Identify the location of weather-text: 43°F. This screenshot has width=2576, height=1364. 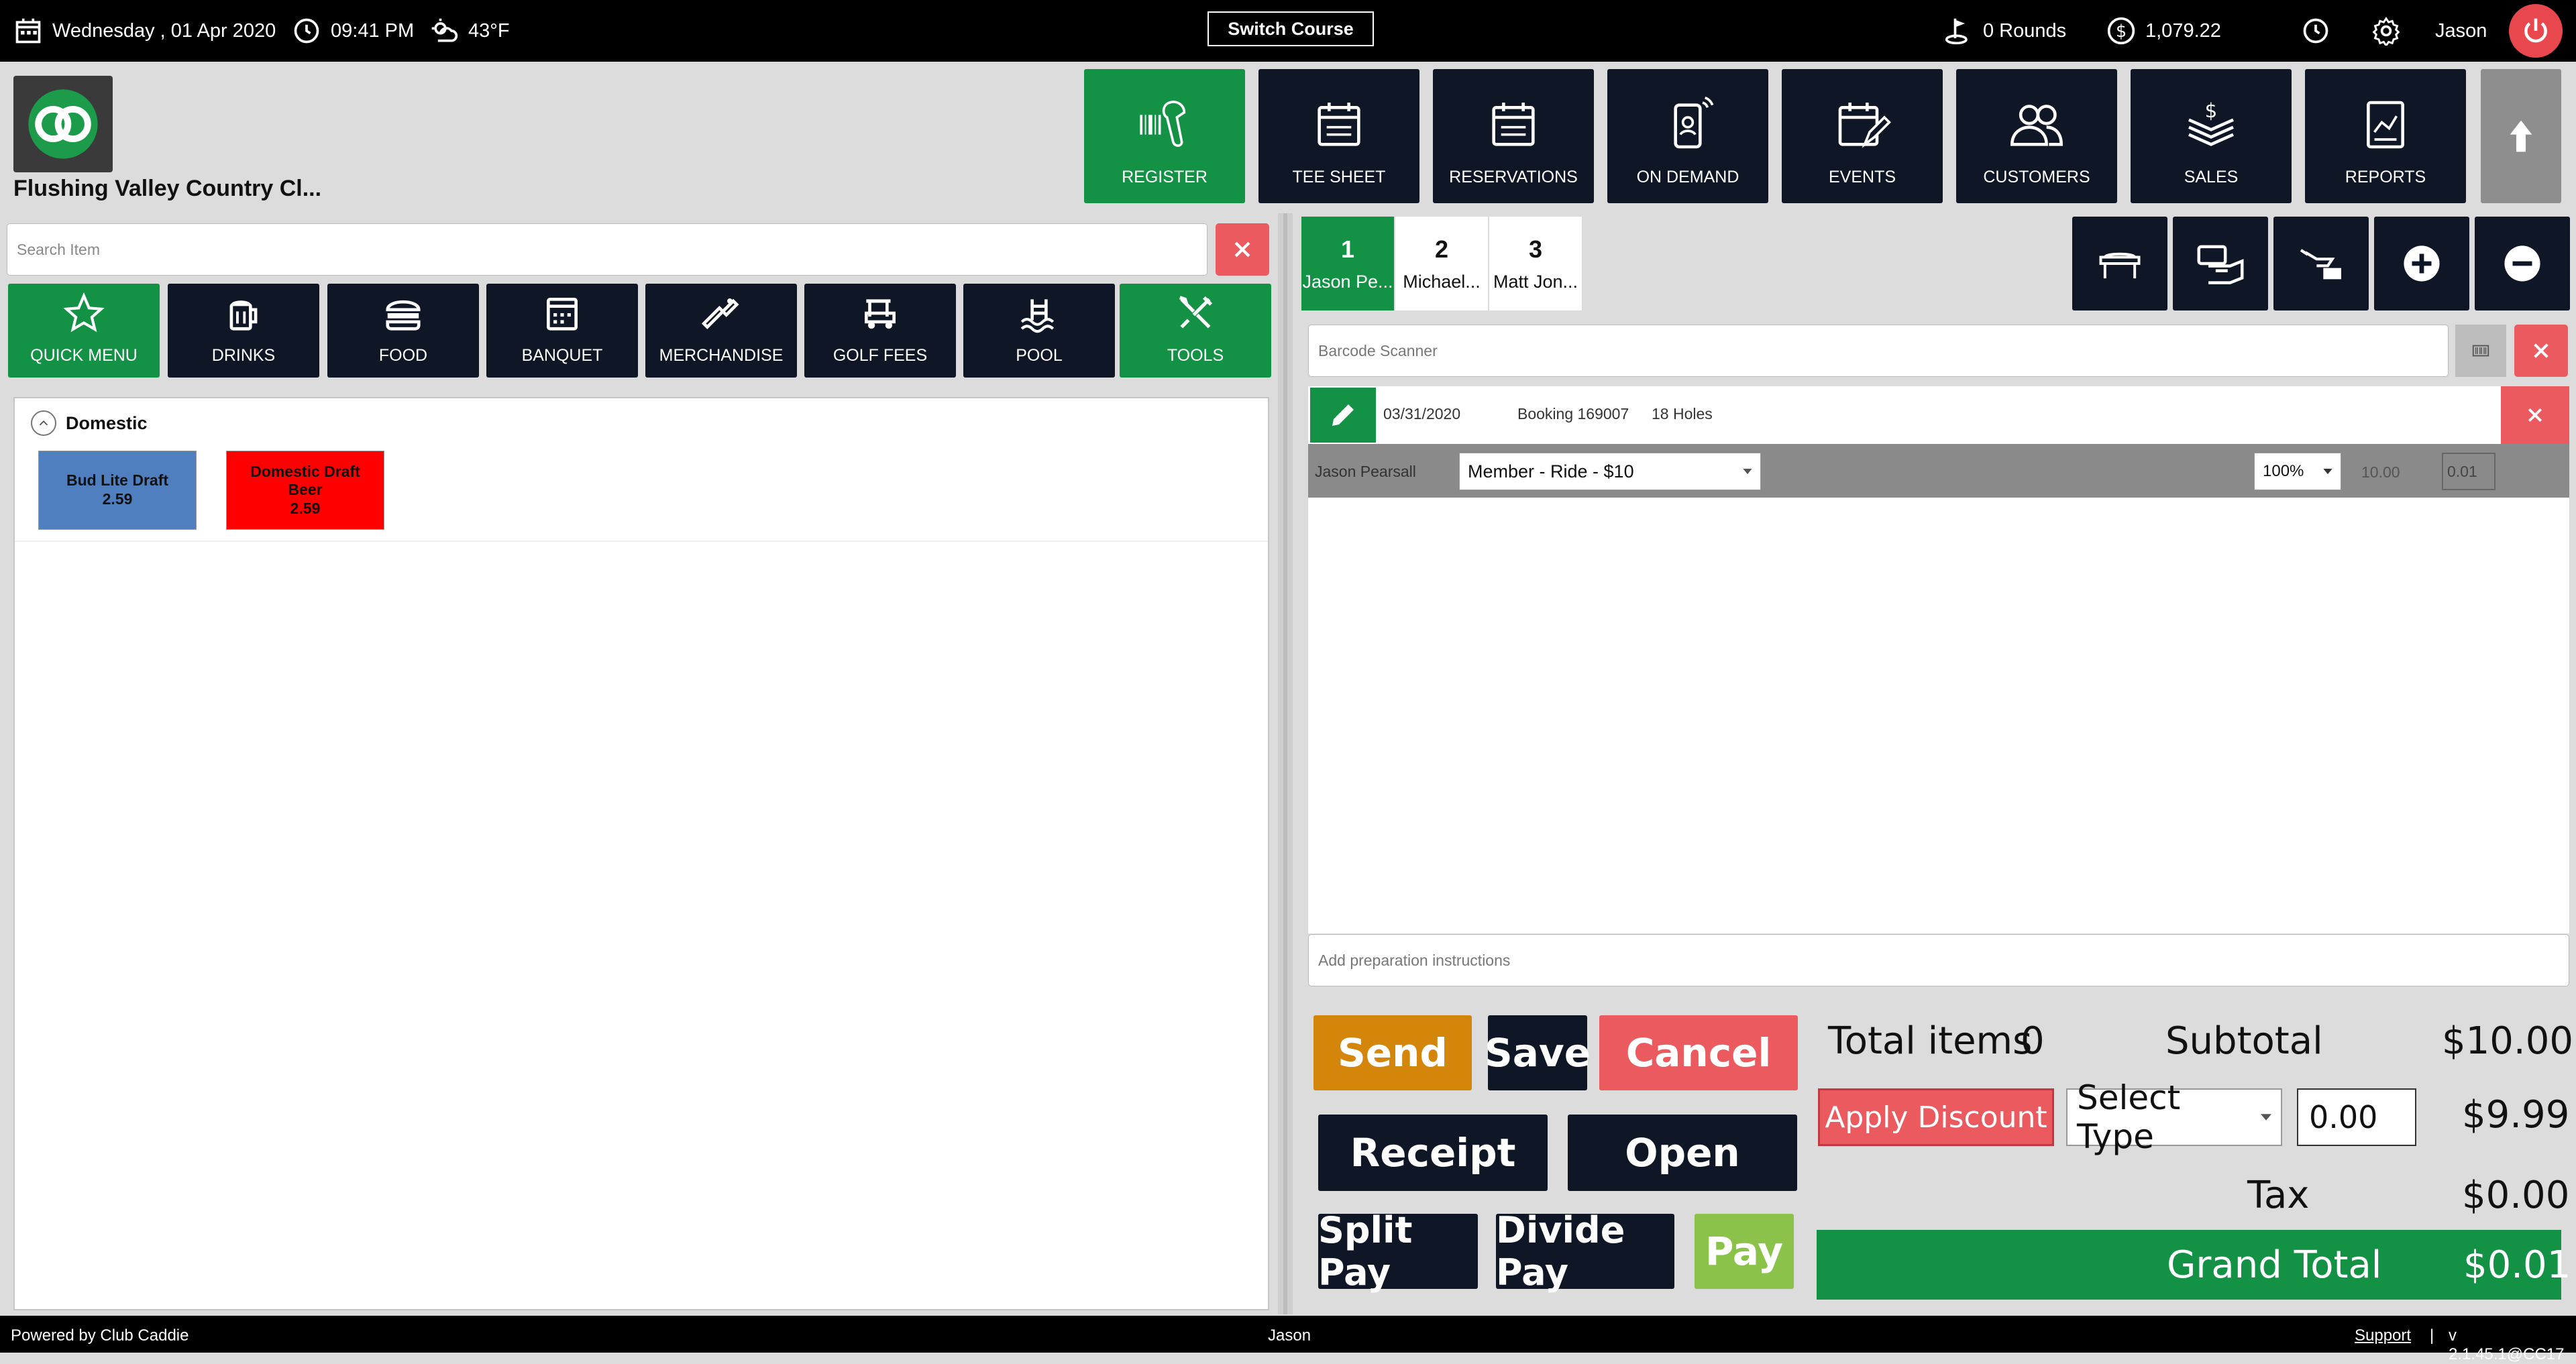
(489, 30).